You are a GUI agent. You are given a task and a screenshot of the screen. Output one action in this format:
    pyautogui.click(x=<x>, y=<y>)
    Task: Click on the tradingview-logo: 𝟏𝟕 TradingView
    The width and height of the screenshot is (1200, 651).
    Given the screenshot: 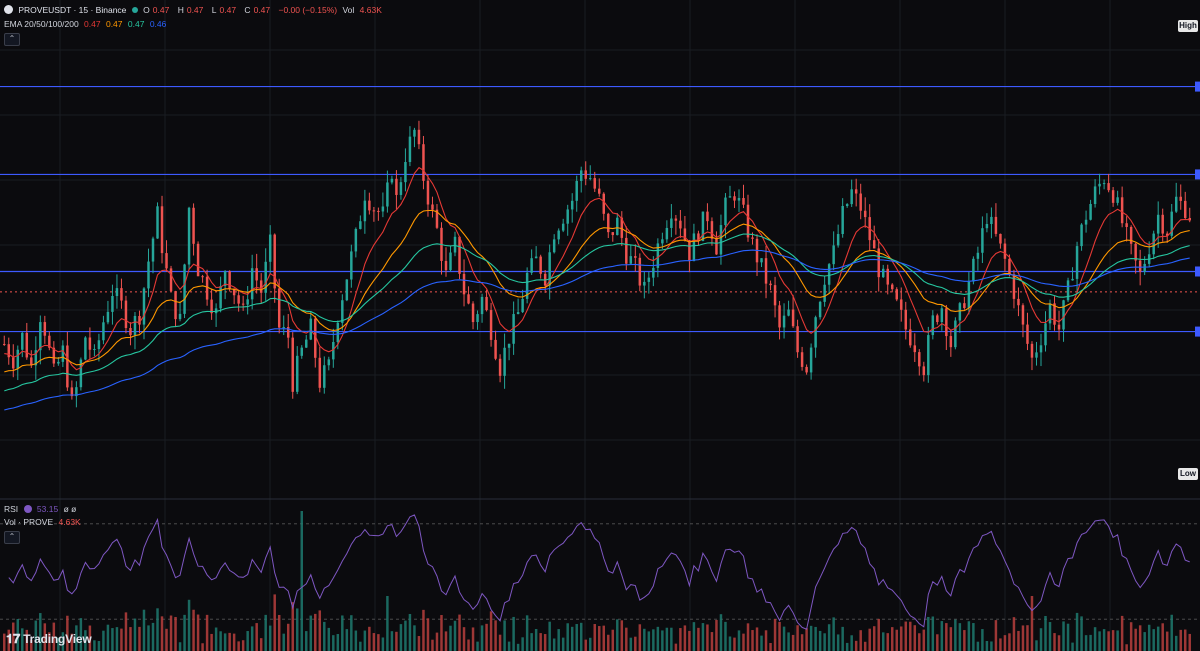 What is the action you would take?
    pyautogui.click(x=49, y=639)
    